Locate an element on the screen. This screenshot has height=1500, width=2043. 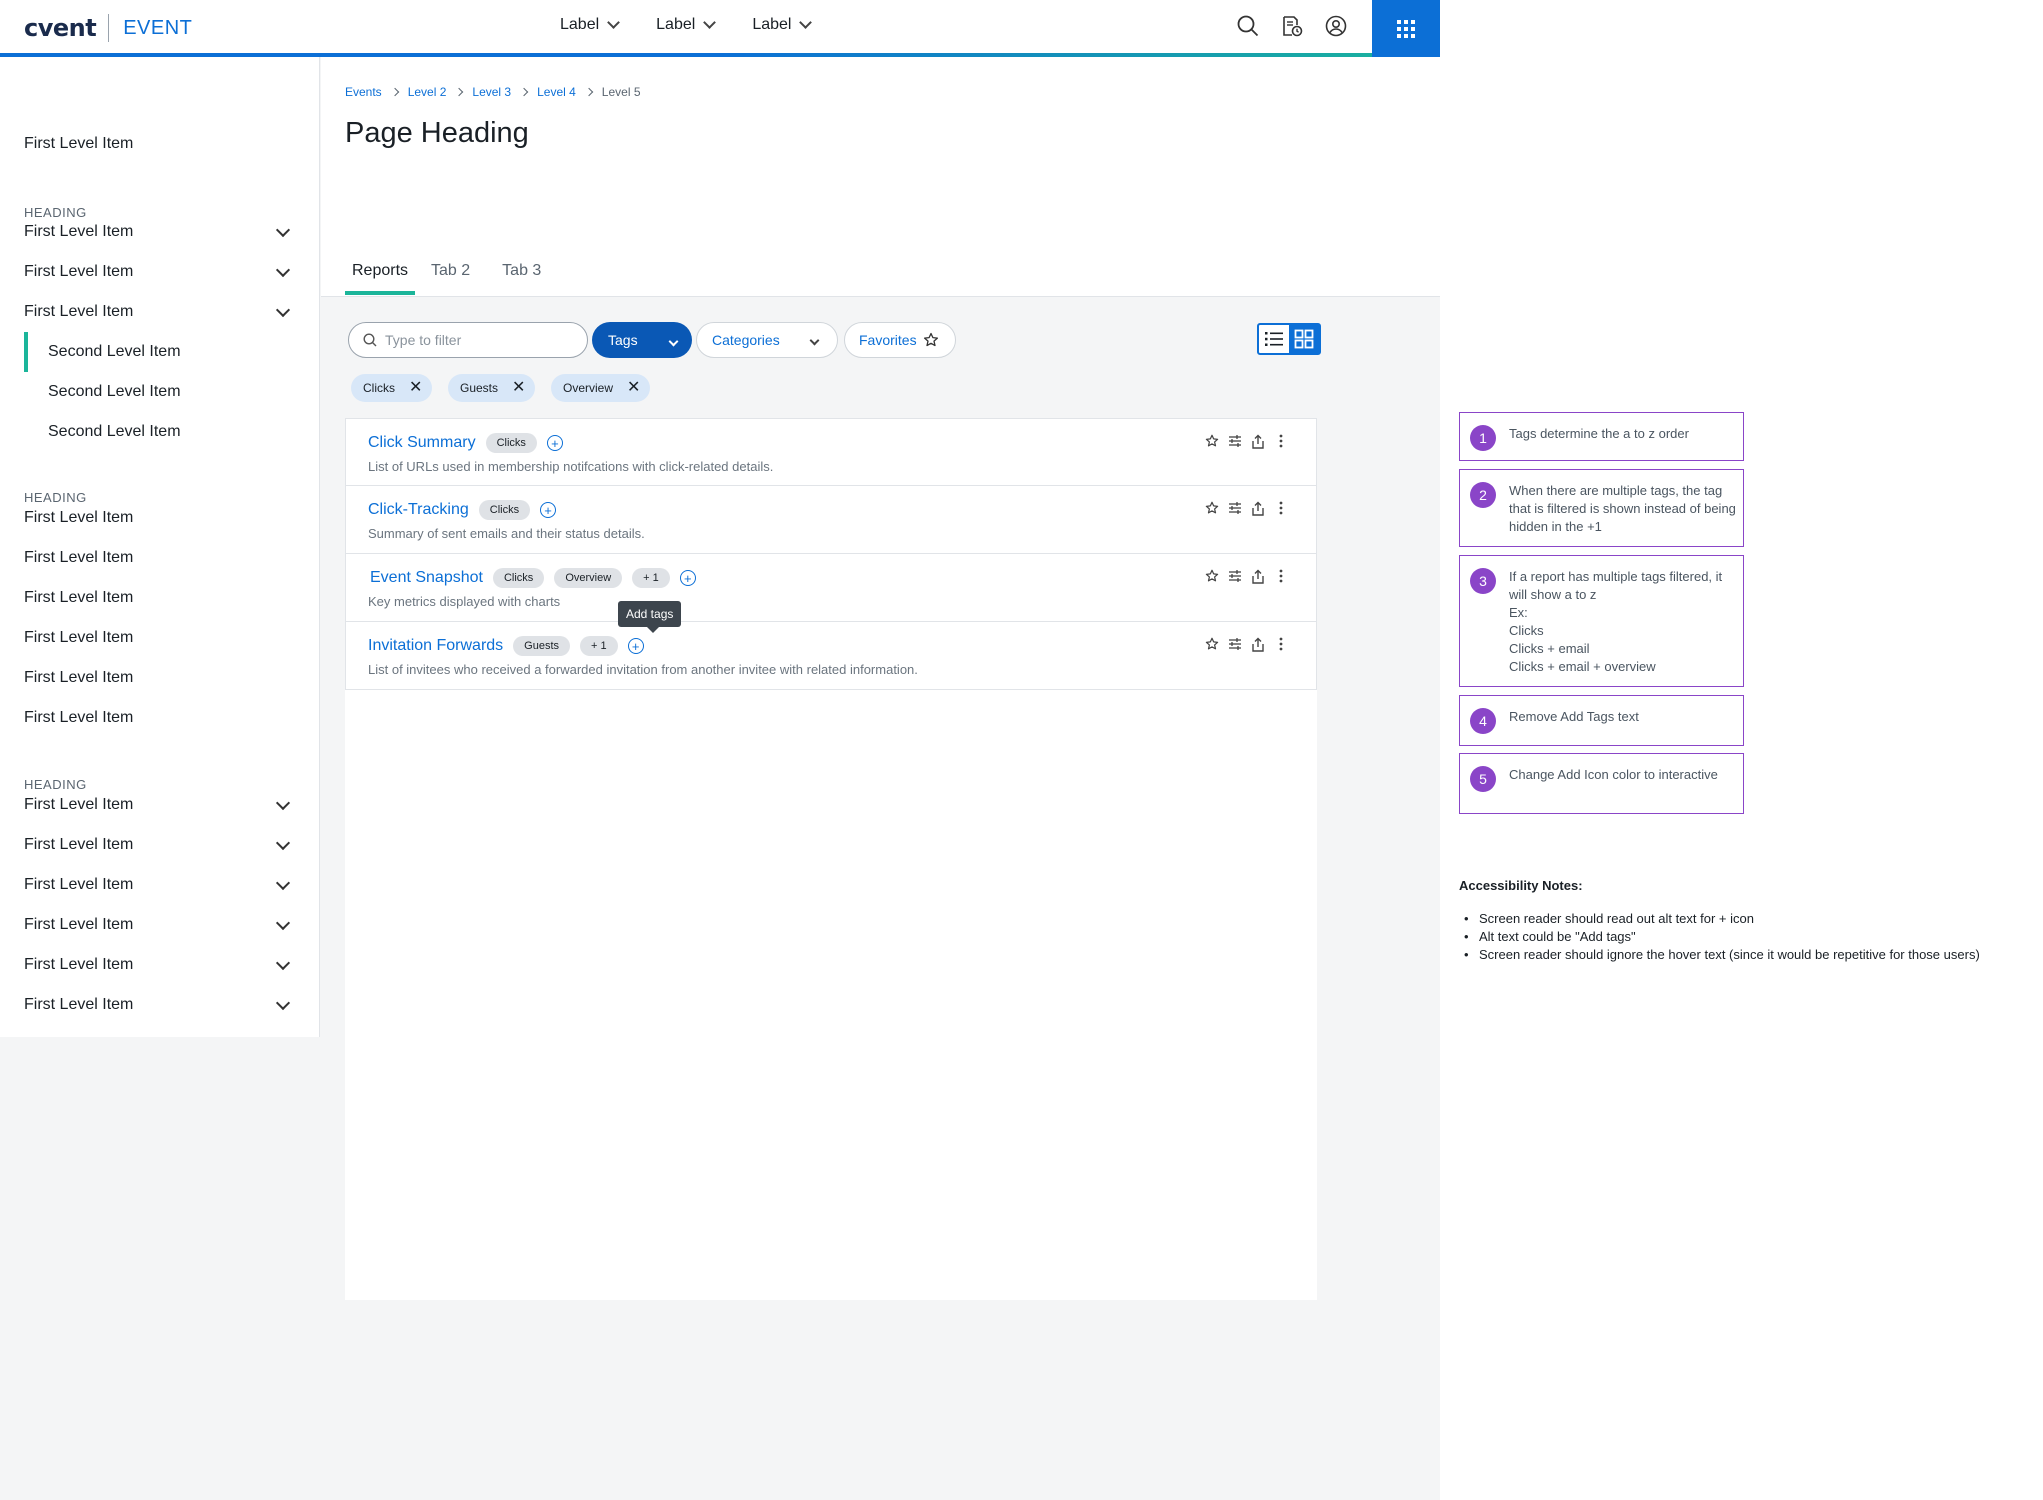
report-title-row: Click-Tracking Clicks + is located at coordinates (462, 510).